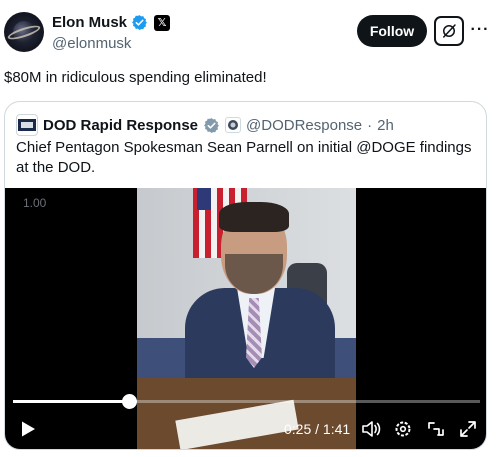 The width and height of the screenshot is (500, 457). I want to click on more-icon: ···, so click(480, 30).